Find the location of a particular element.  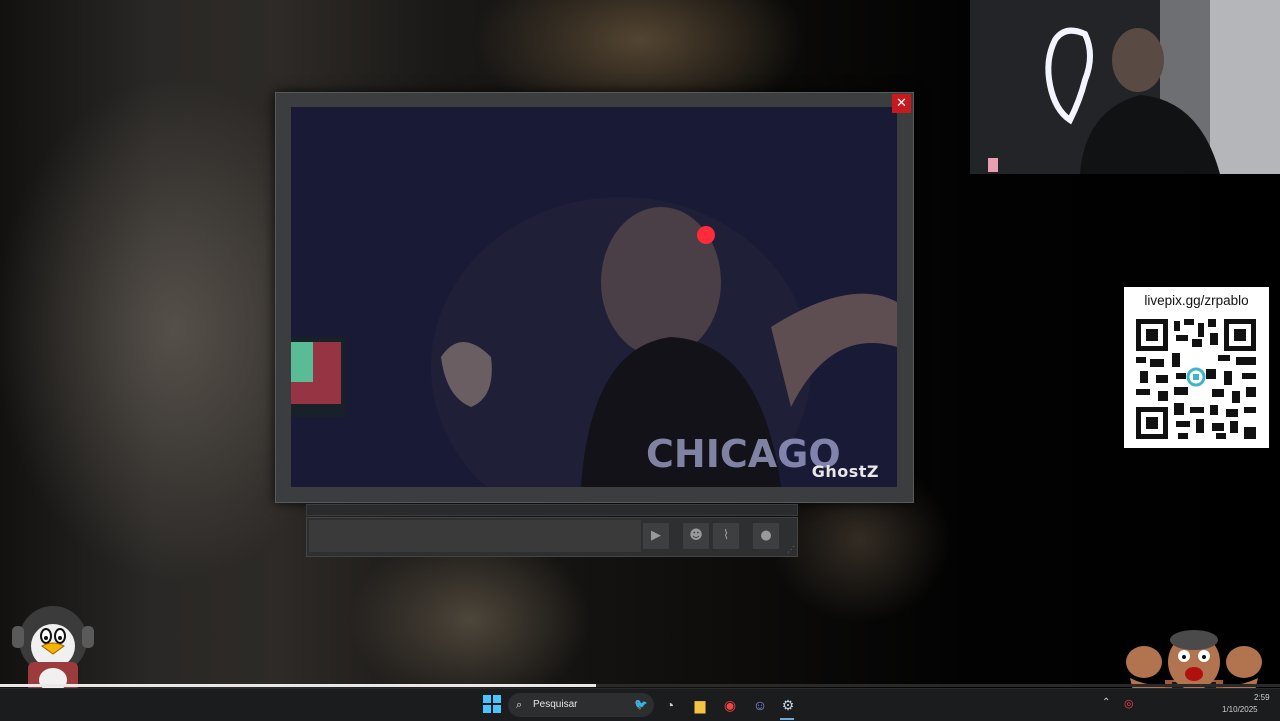

steam-icon: ⚙ is located at coordinates (788, 705).